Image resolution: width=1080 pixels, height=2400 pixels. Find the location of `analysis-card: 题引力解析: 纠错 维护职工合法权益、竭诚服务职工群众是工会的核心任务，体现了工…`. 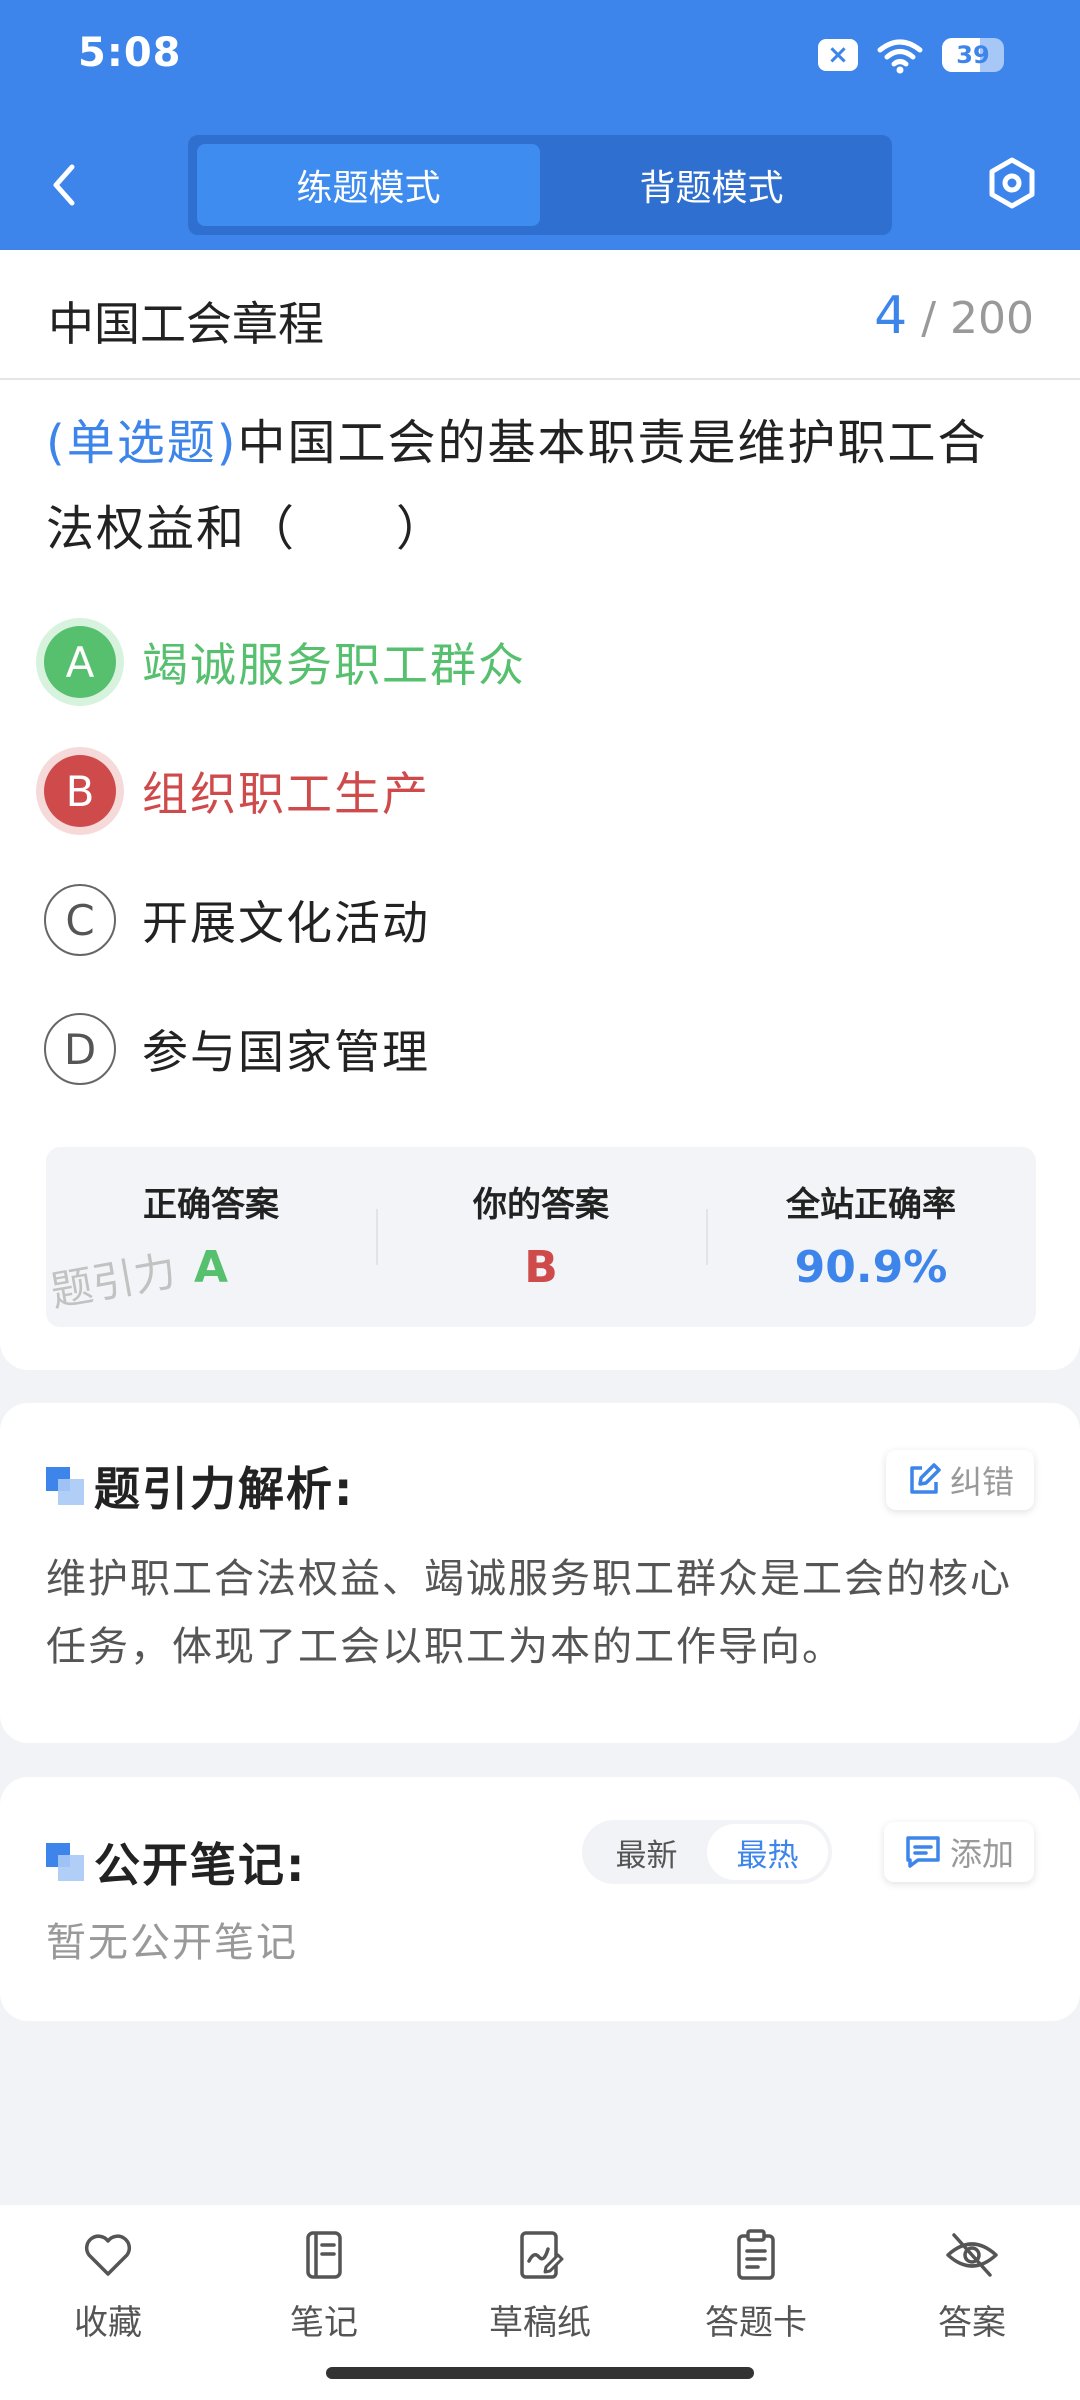

analysis-card: 题引力解析: 纠错 维护职工合法权益、竭诚服务职工群众是工会的核心任务，体现了工… is located at coordinates (540, 1573).